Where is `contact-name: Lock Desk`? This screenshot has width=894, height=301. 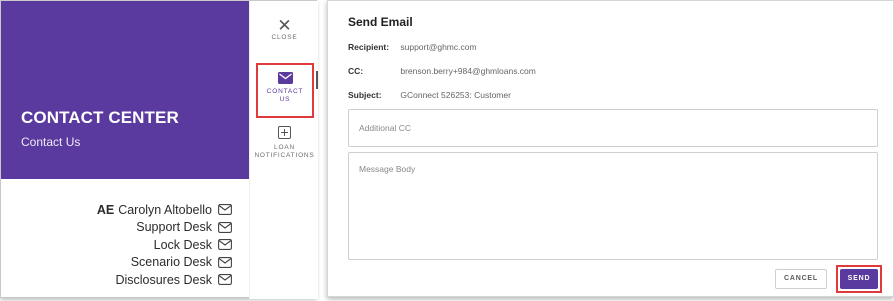 contact-name: Lock Desk is located at coordinates (182, 244).